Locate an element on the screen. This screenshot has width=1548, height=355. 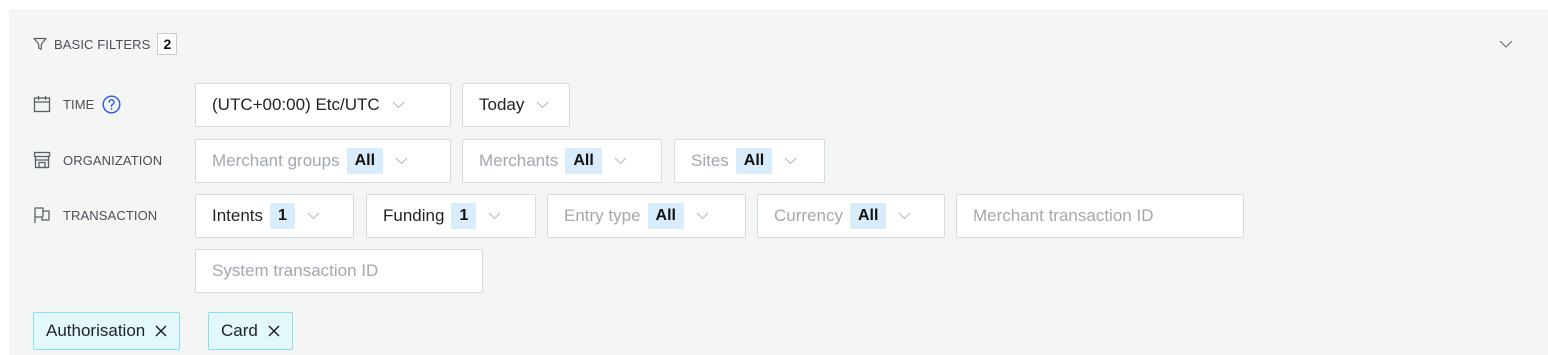
entry-type-value-badge: All is located at coordinates (665, 216).